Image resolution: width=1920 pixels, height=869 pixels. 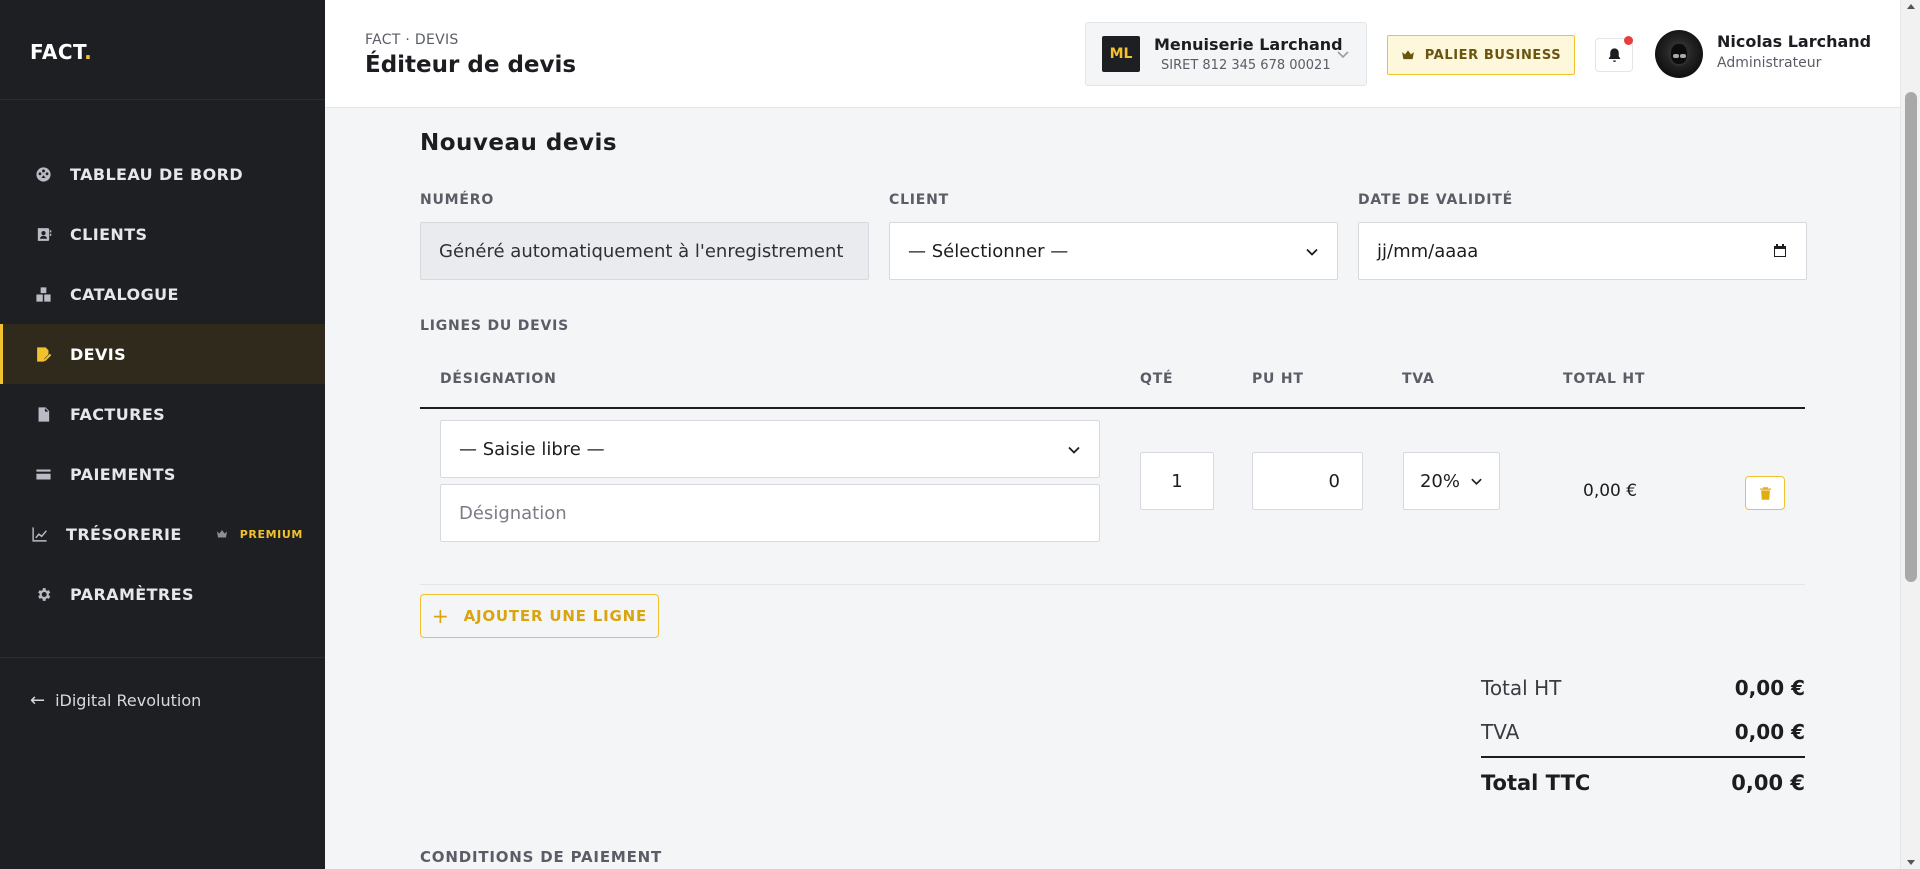 I want to click on numero-label: NUMÉRO, so click(x=457, y=200).